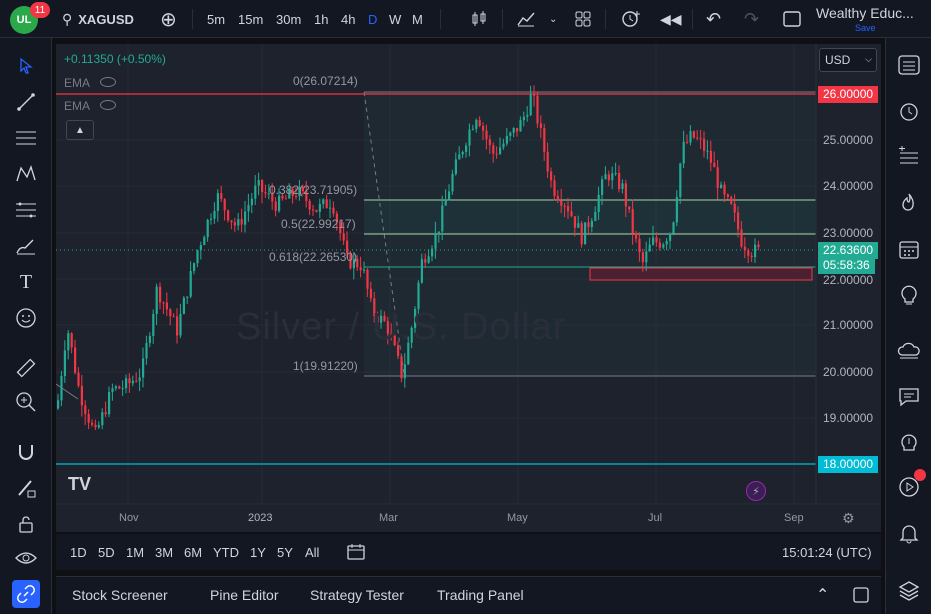  Describe the element at coordinates (285, 552) in the screenshot. I see `range-5y: 5Y` at that location.